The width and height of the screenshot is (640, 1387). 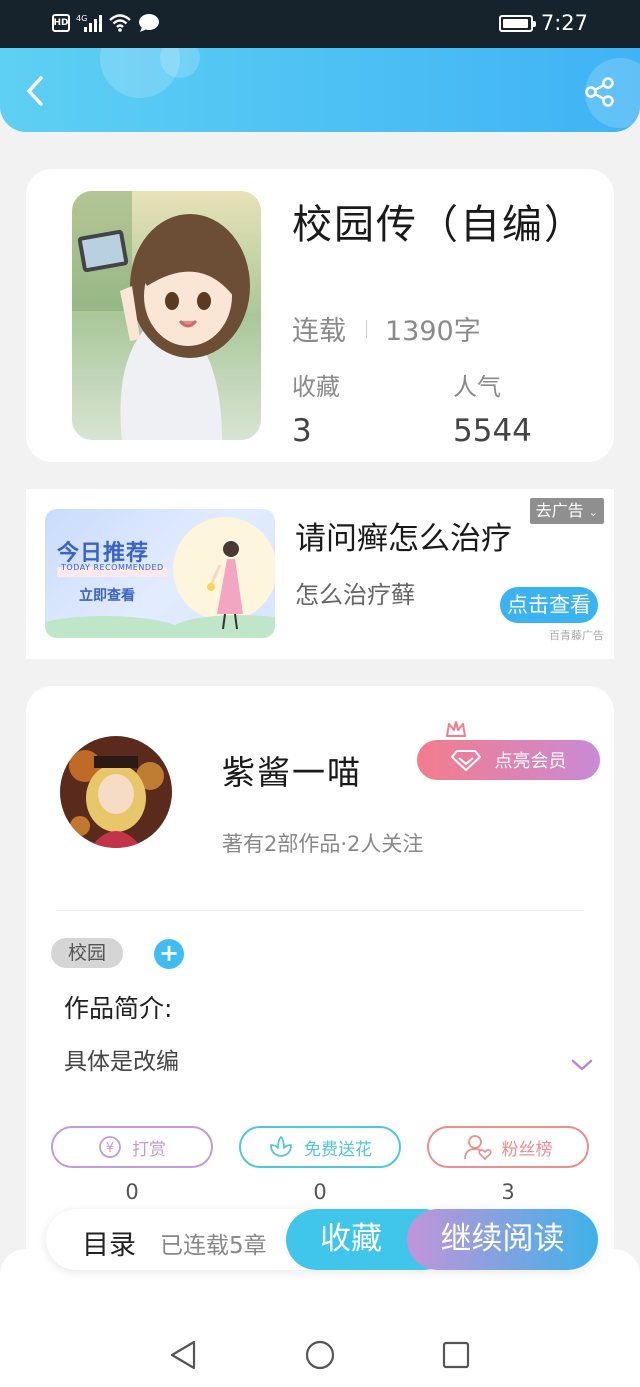 I want to click on fans-rank-icon, so click(x=477, y=1147).